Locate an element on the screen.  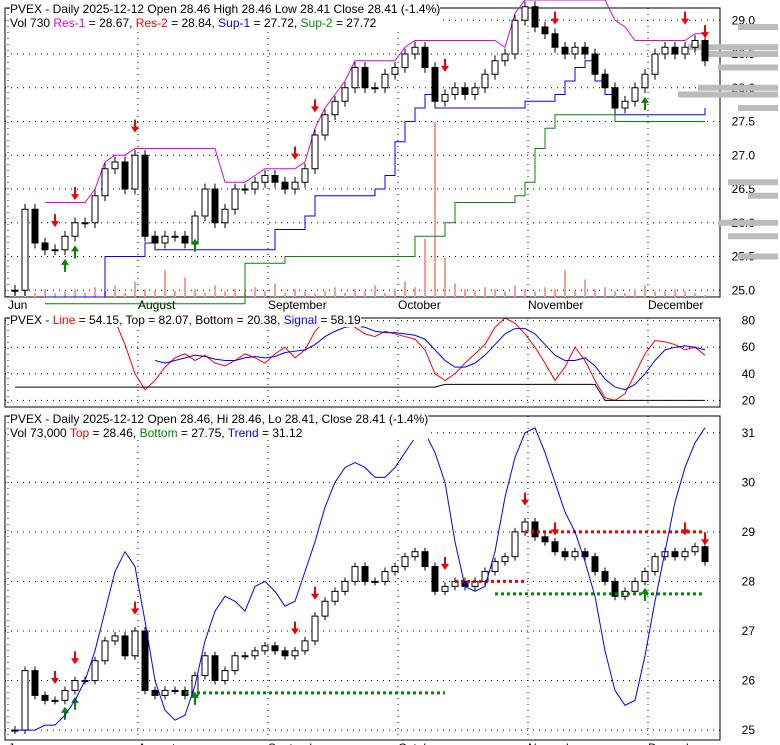
line-values: = 54.15, Top = 82.07, Bottom = 20.38, is located at coordinates (179, 320).